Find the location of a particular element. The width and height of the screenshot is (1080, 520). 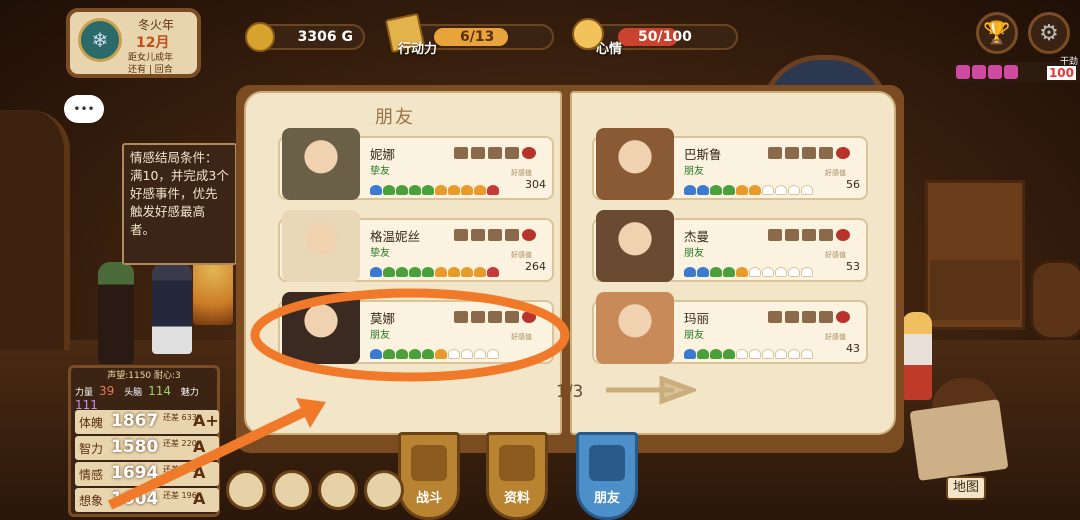

highlight-ellipse is located at coordinates (410, 335).